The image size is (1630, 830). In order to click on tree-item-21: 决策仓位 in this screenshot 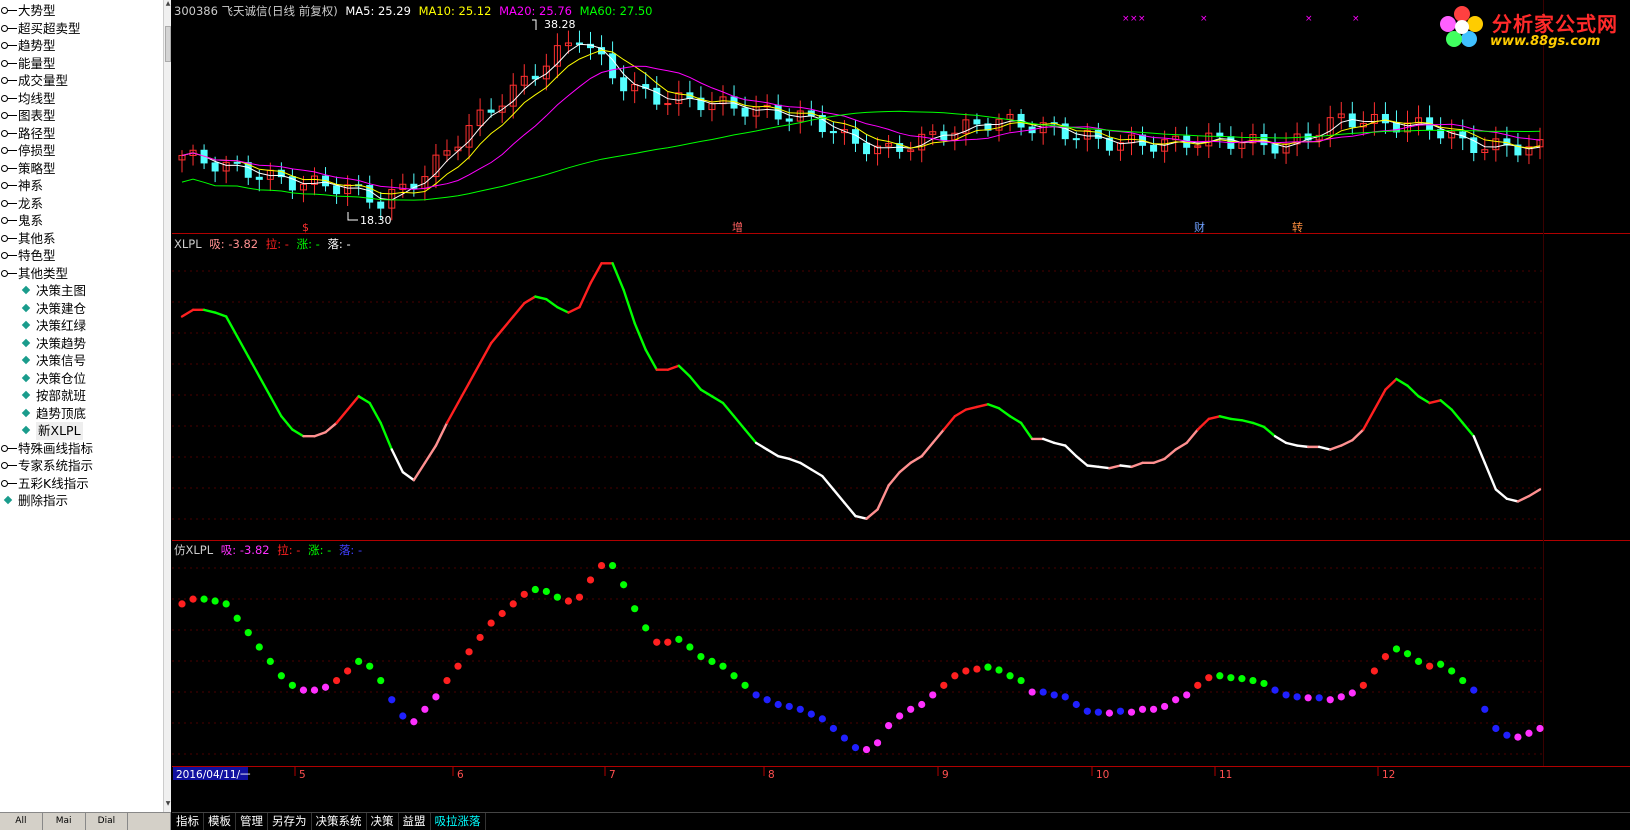, I will do `click(80, 379)`.